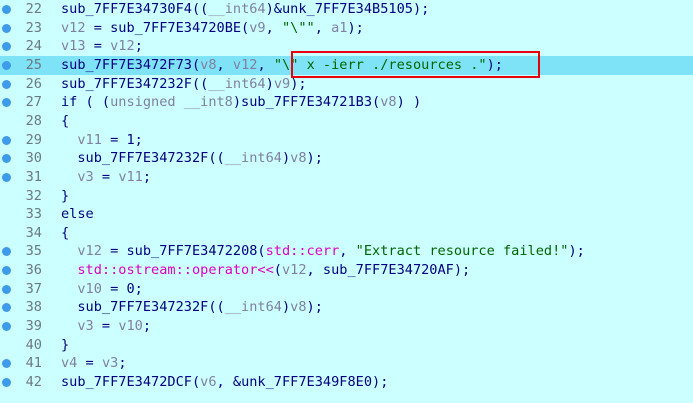 The height and width of the screenshot is (403, 693). I want to click on code-token: sub_7FF7E3472F73(, so click(131, 64).